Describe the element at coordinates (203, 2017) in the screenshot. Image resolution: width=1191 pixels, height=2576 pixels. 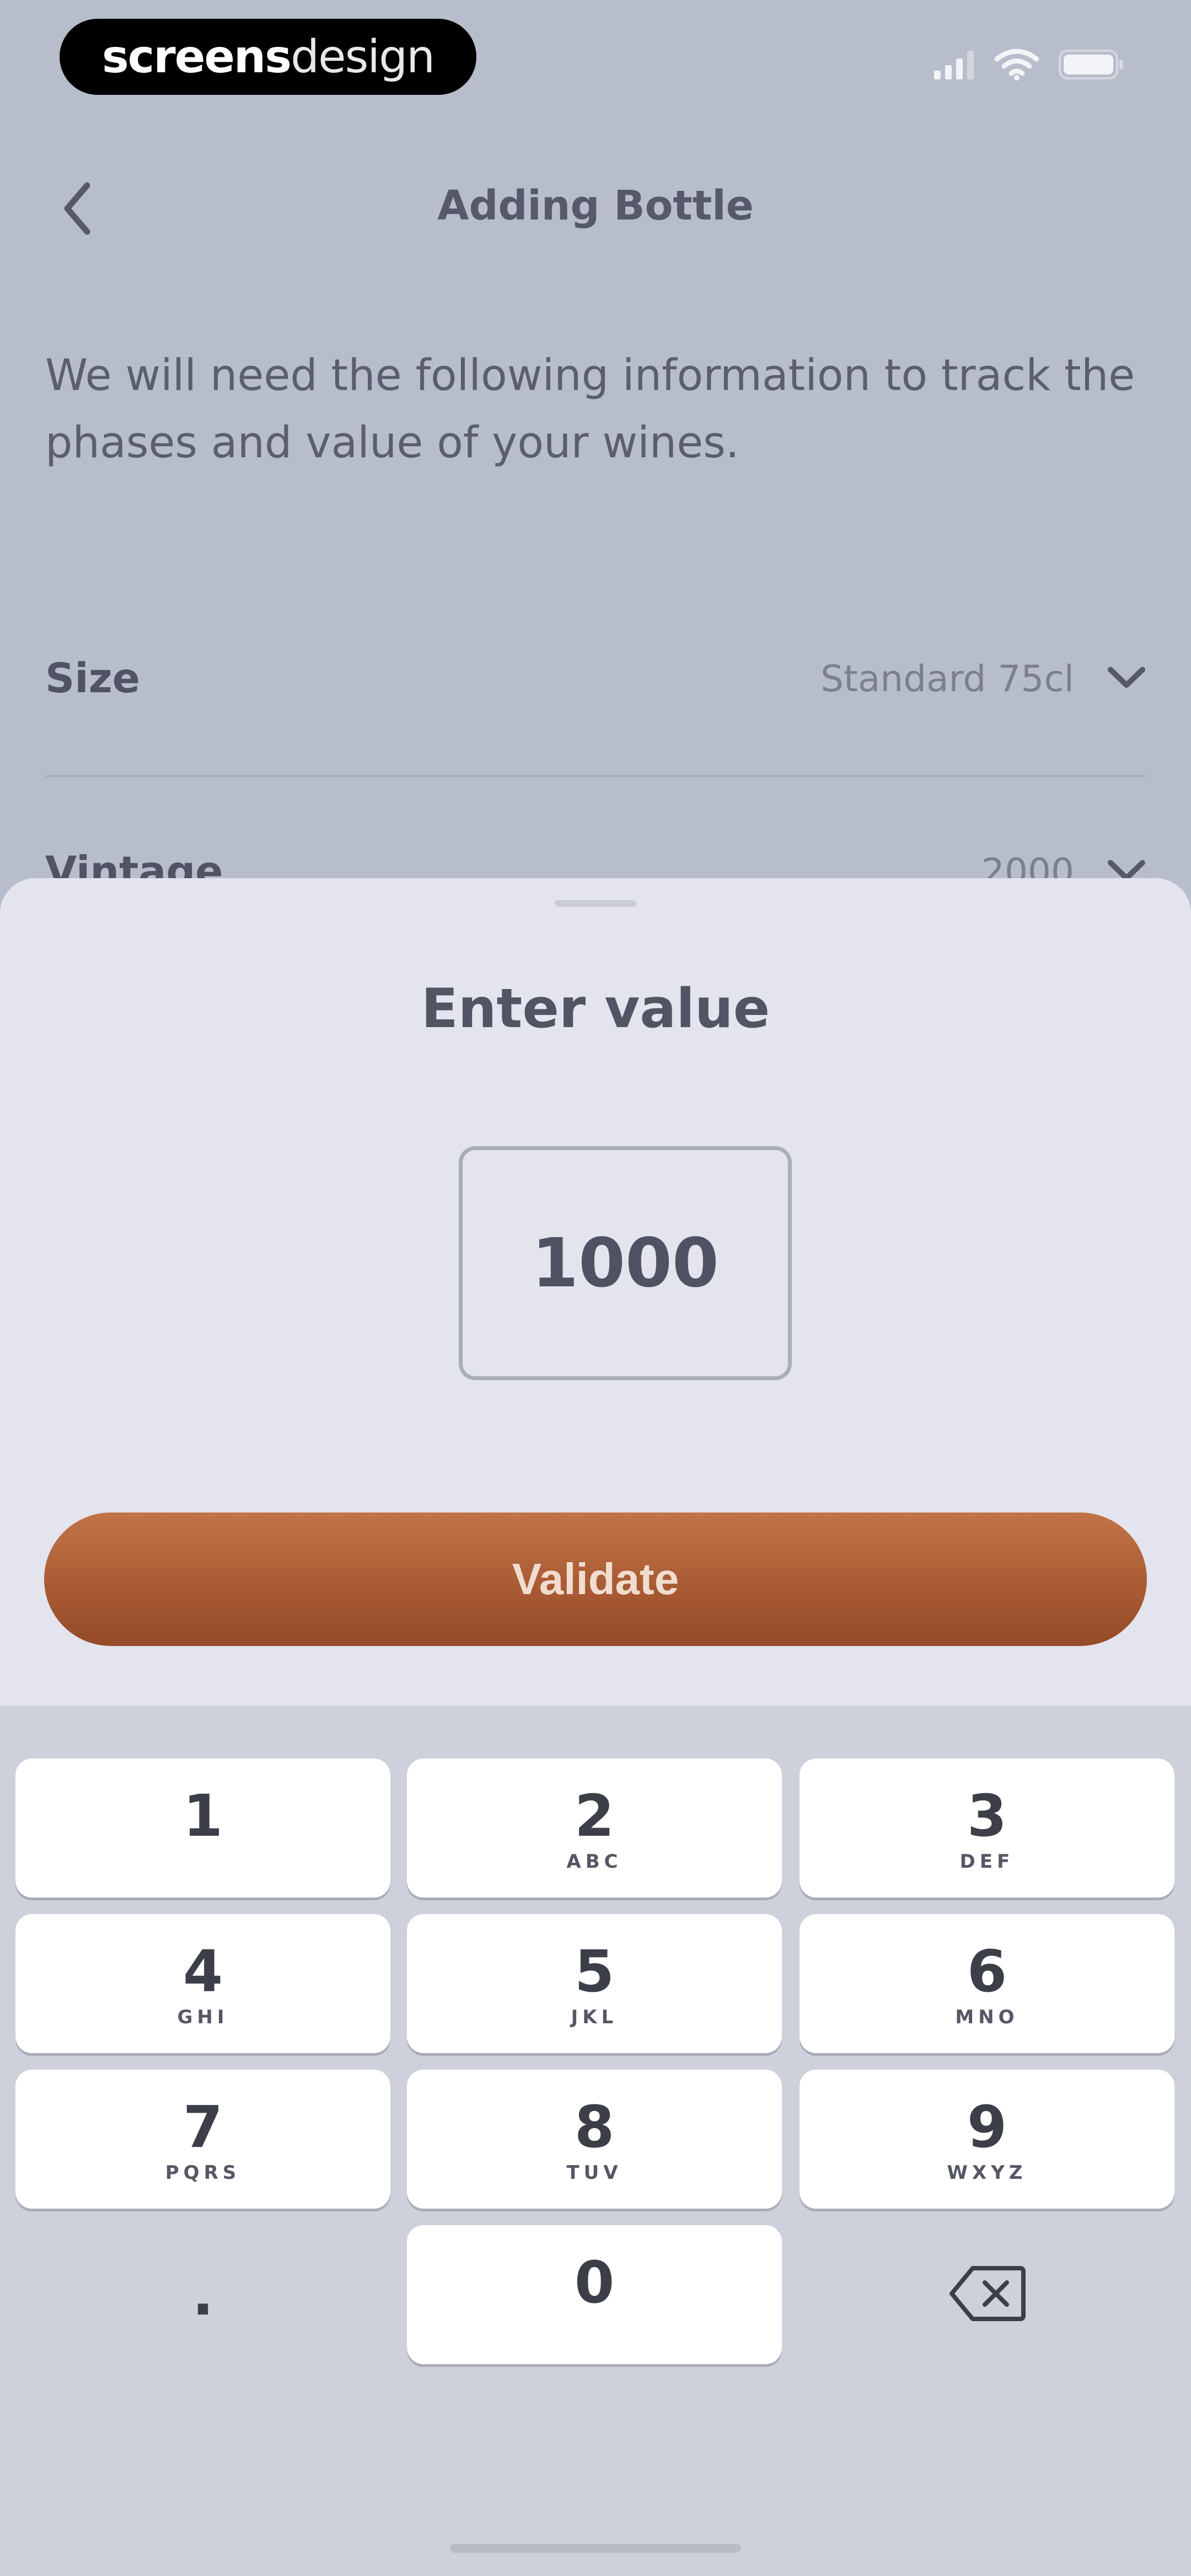
I see `key-letters: GHI` at that location.